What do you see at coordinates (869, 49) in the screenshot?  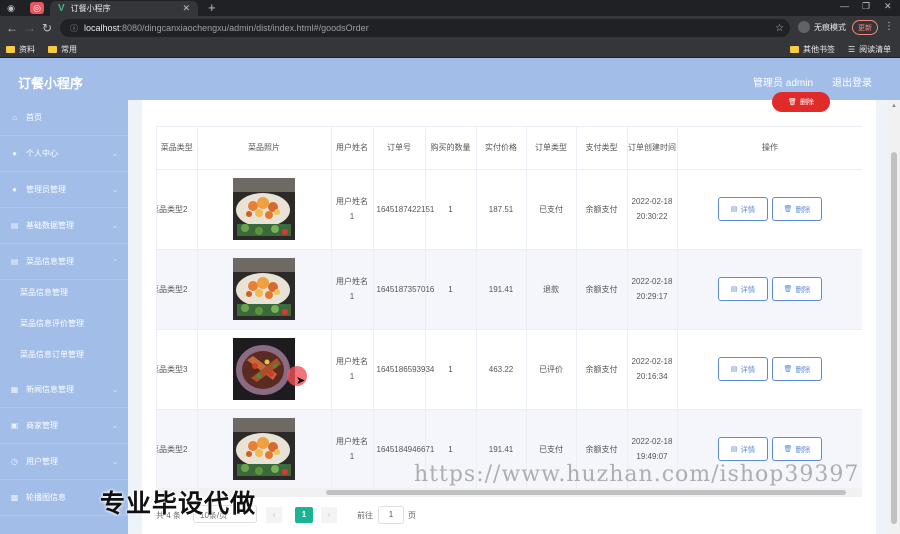 I see `reading-list: ☰ 阅读清单` at bounding box center [869, 49].